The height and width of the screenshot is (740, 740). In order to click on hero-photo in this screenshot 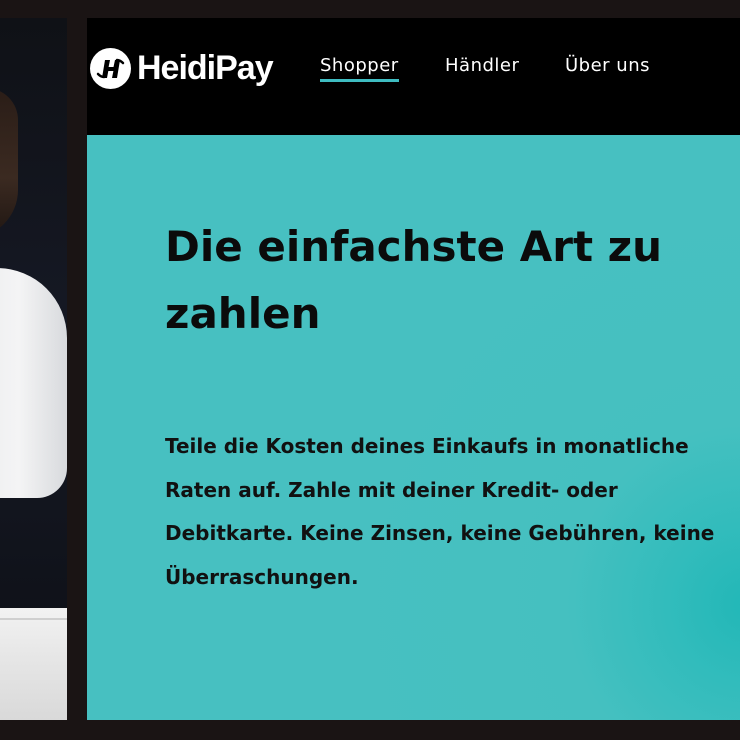, I will do `click(33, 369)`.